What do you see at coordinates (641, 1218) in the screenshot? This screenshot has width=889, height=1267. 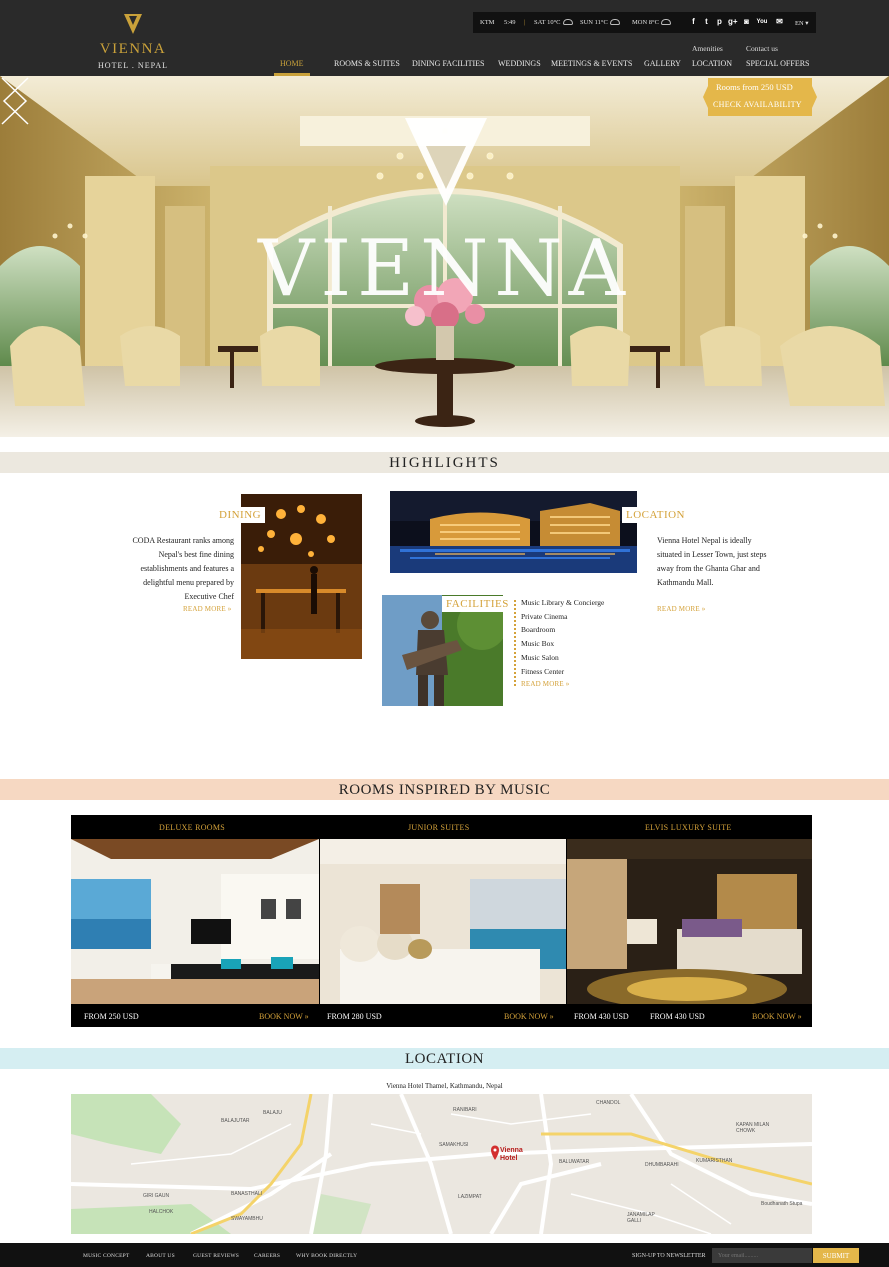 I see `map-label: JANAMILAP GALLI` at bounding box center [641, 1218].